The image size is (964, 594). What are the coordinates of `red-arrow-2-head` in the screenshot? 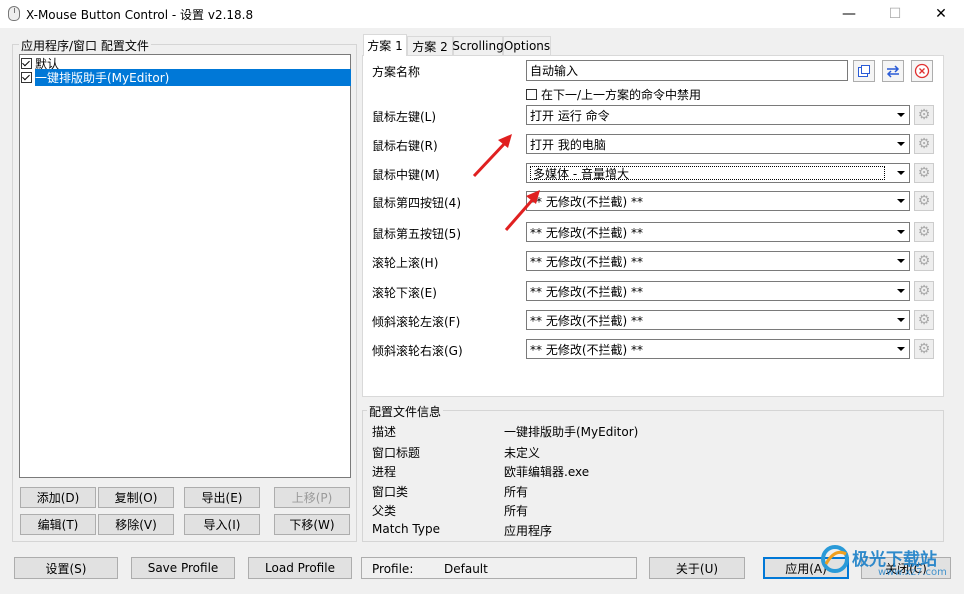 It's located at (533, 197).